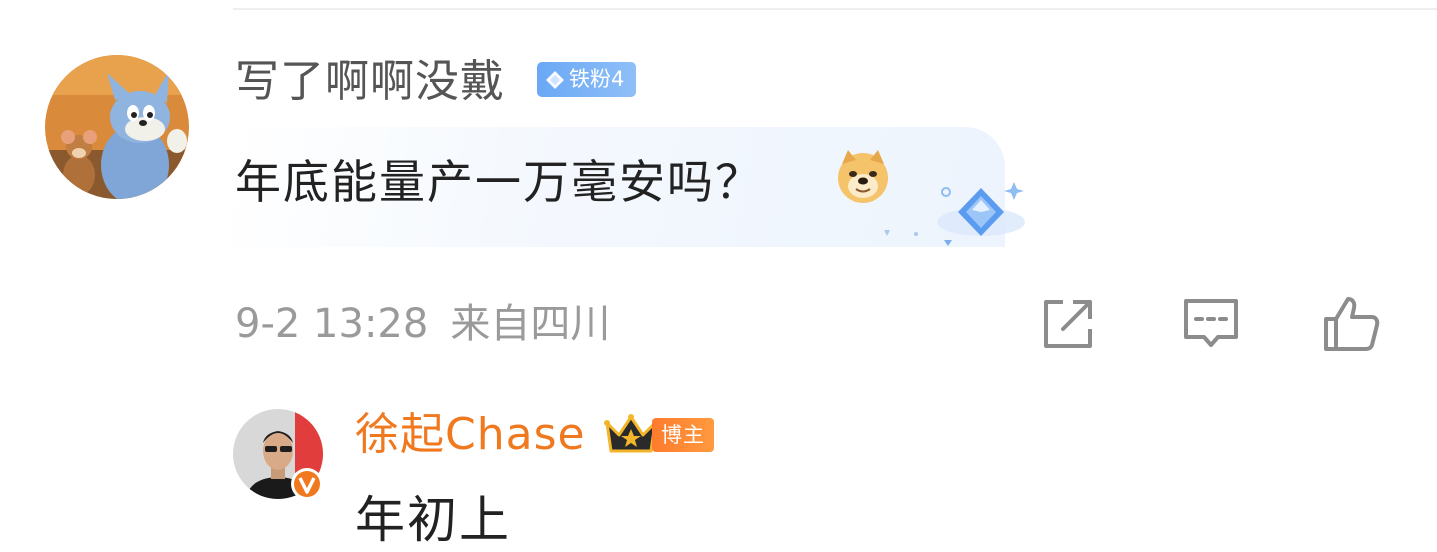 The image size is (1437, 552). Describe the element at coordinates (954, 214) in the screenshot. I see `fan-diamond-decoration-icon` at that location.